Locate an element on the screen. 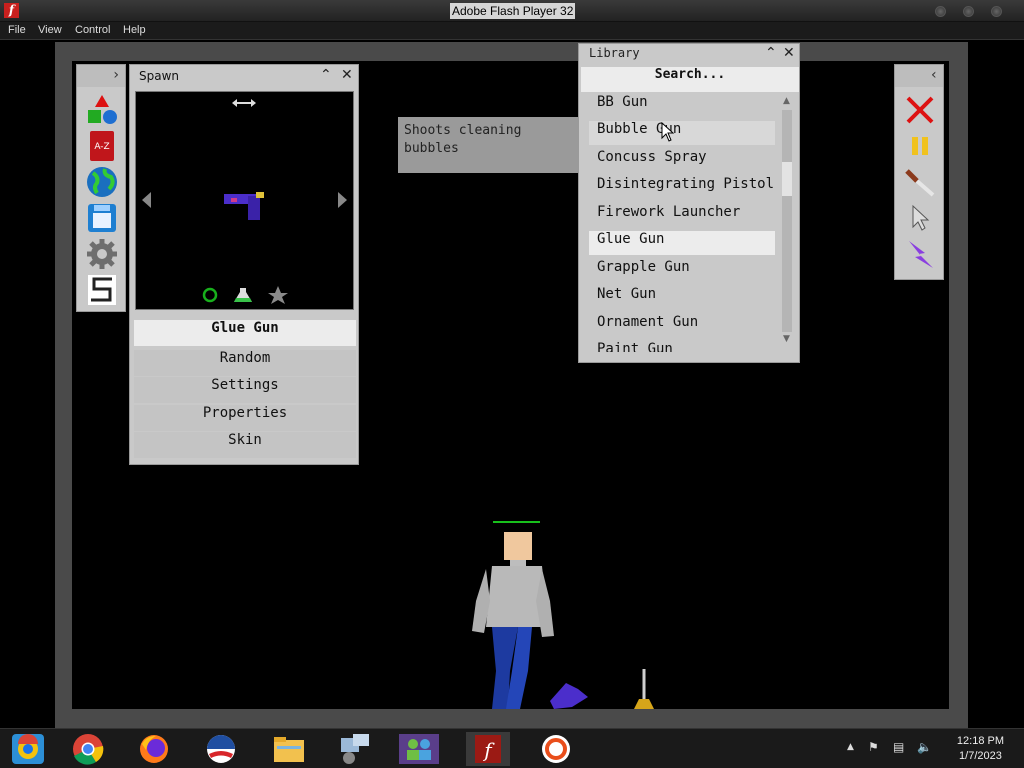 The image size is (1024, 768). menubar: File View Control Help is located at coordinates (512, 31).